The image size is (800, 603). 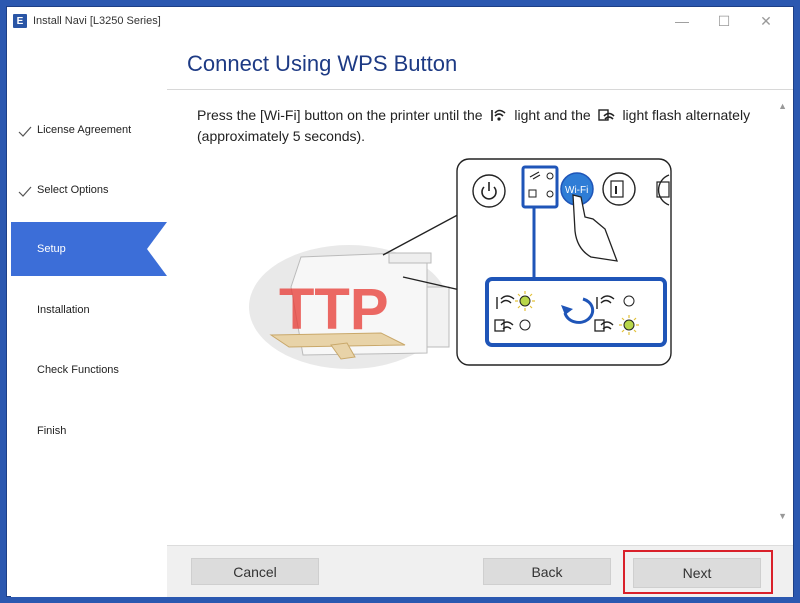 What do you see at coordinates (480, 89) in the screenshot?
I see `divider` at bounding box center [480, 89].